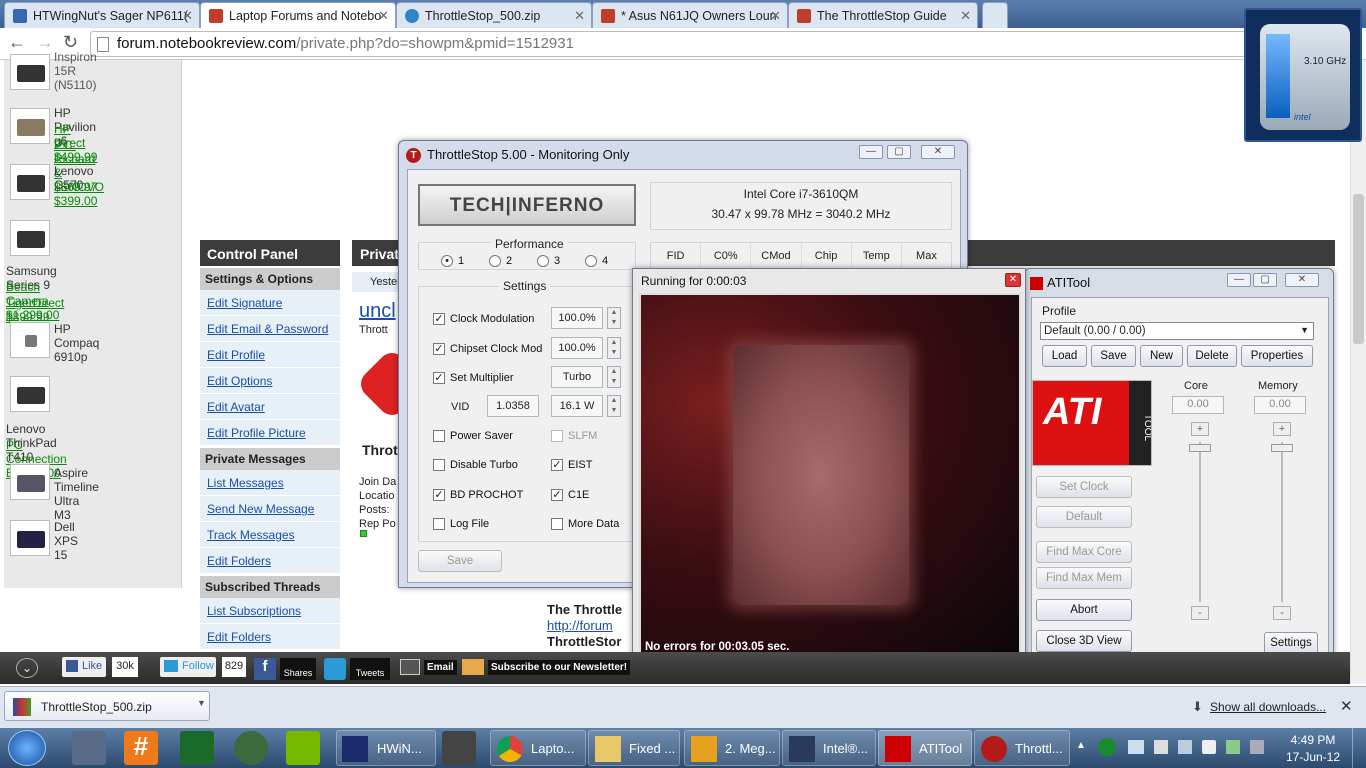 The width and height of the screenshot is (1366, 768). I want to click on email-icon, so click(410, 667).